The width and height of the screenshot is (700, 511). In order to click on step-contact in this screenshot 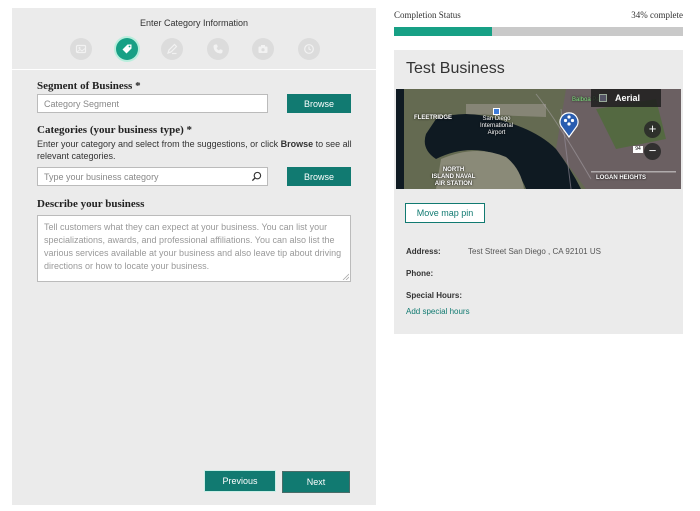, I will do `click(217, 49)`.